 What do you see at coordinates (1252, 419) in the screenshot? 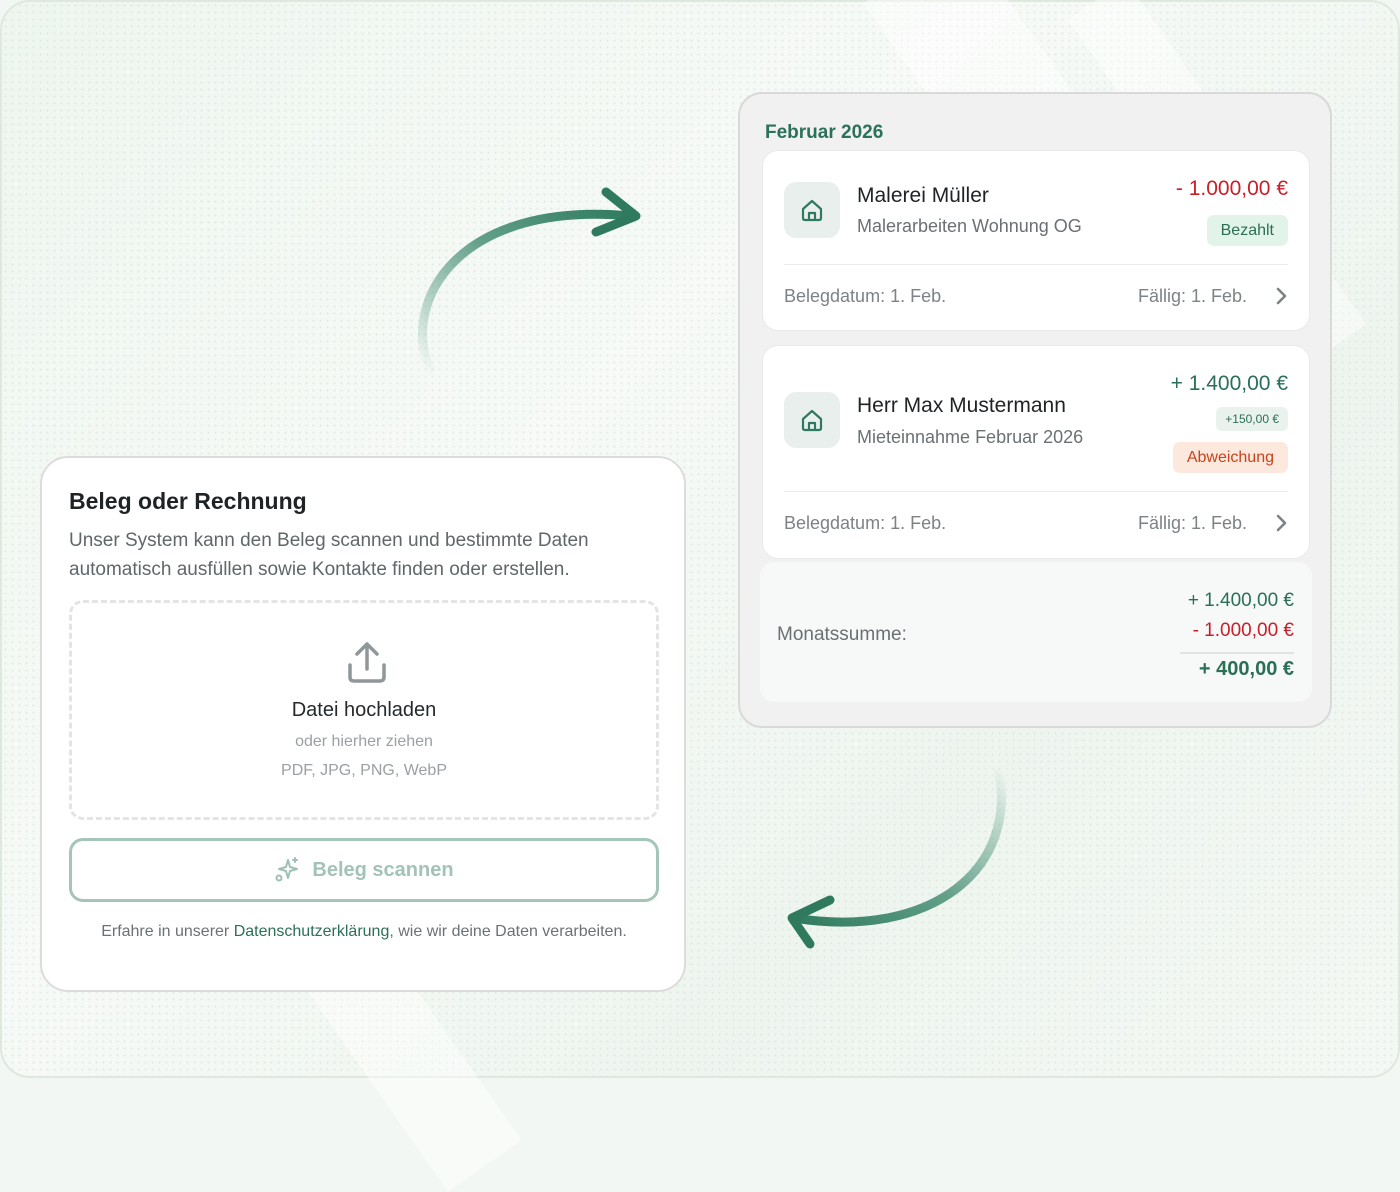
I see `difference-badge: +150,00 €` at bounding box center [1252, 419].